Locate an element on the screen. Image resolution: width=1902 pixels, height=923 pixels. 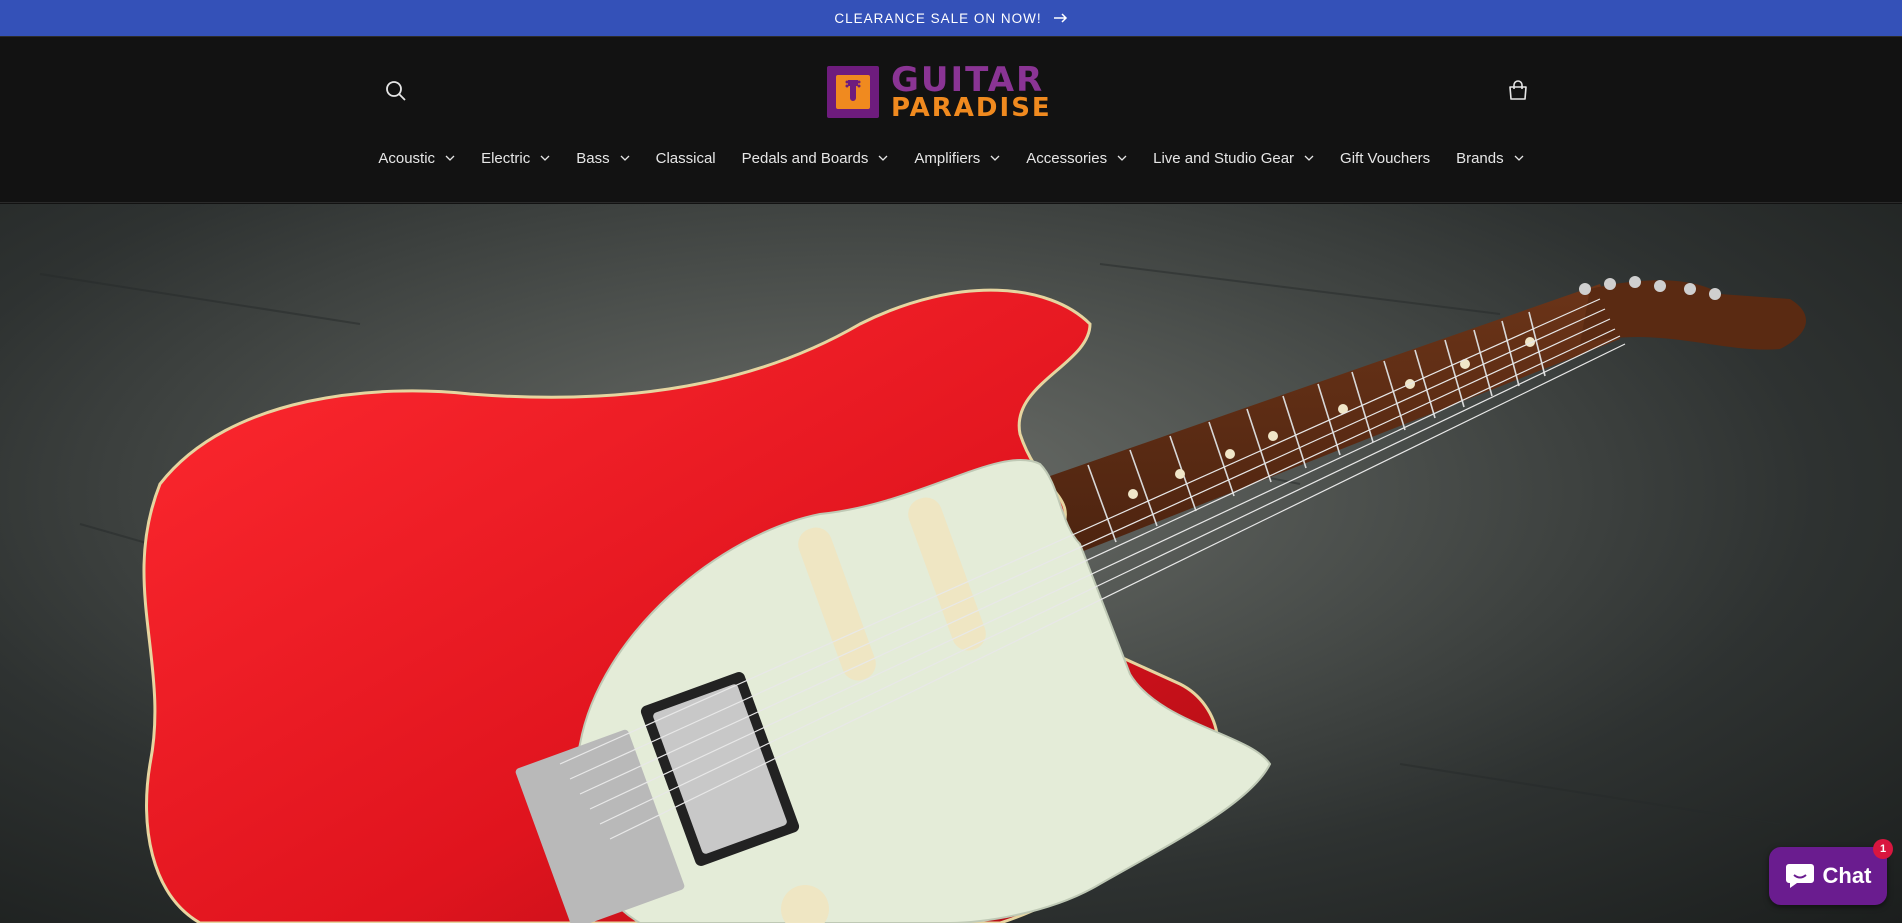
arrow-right-icon is located at coordinates (1060, 18).